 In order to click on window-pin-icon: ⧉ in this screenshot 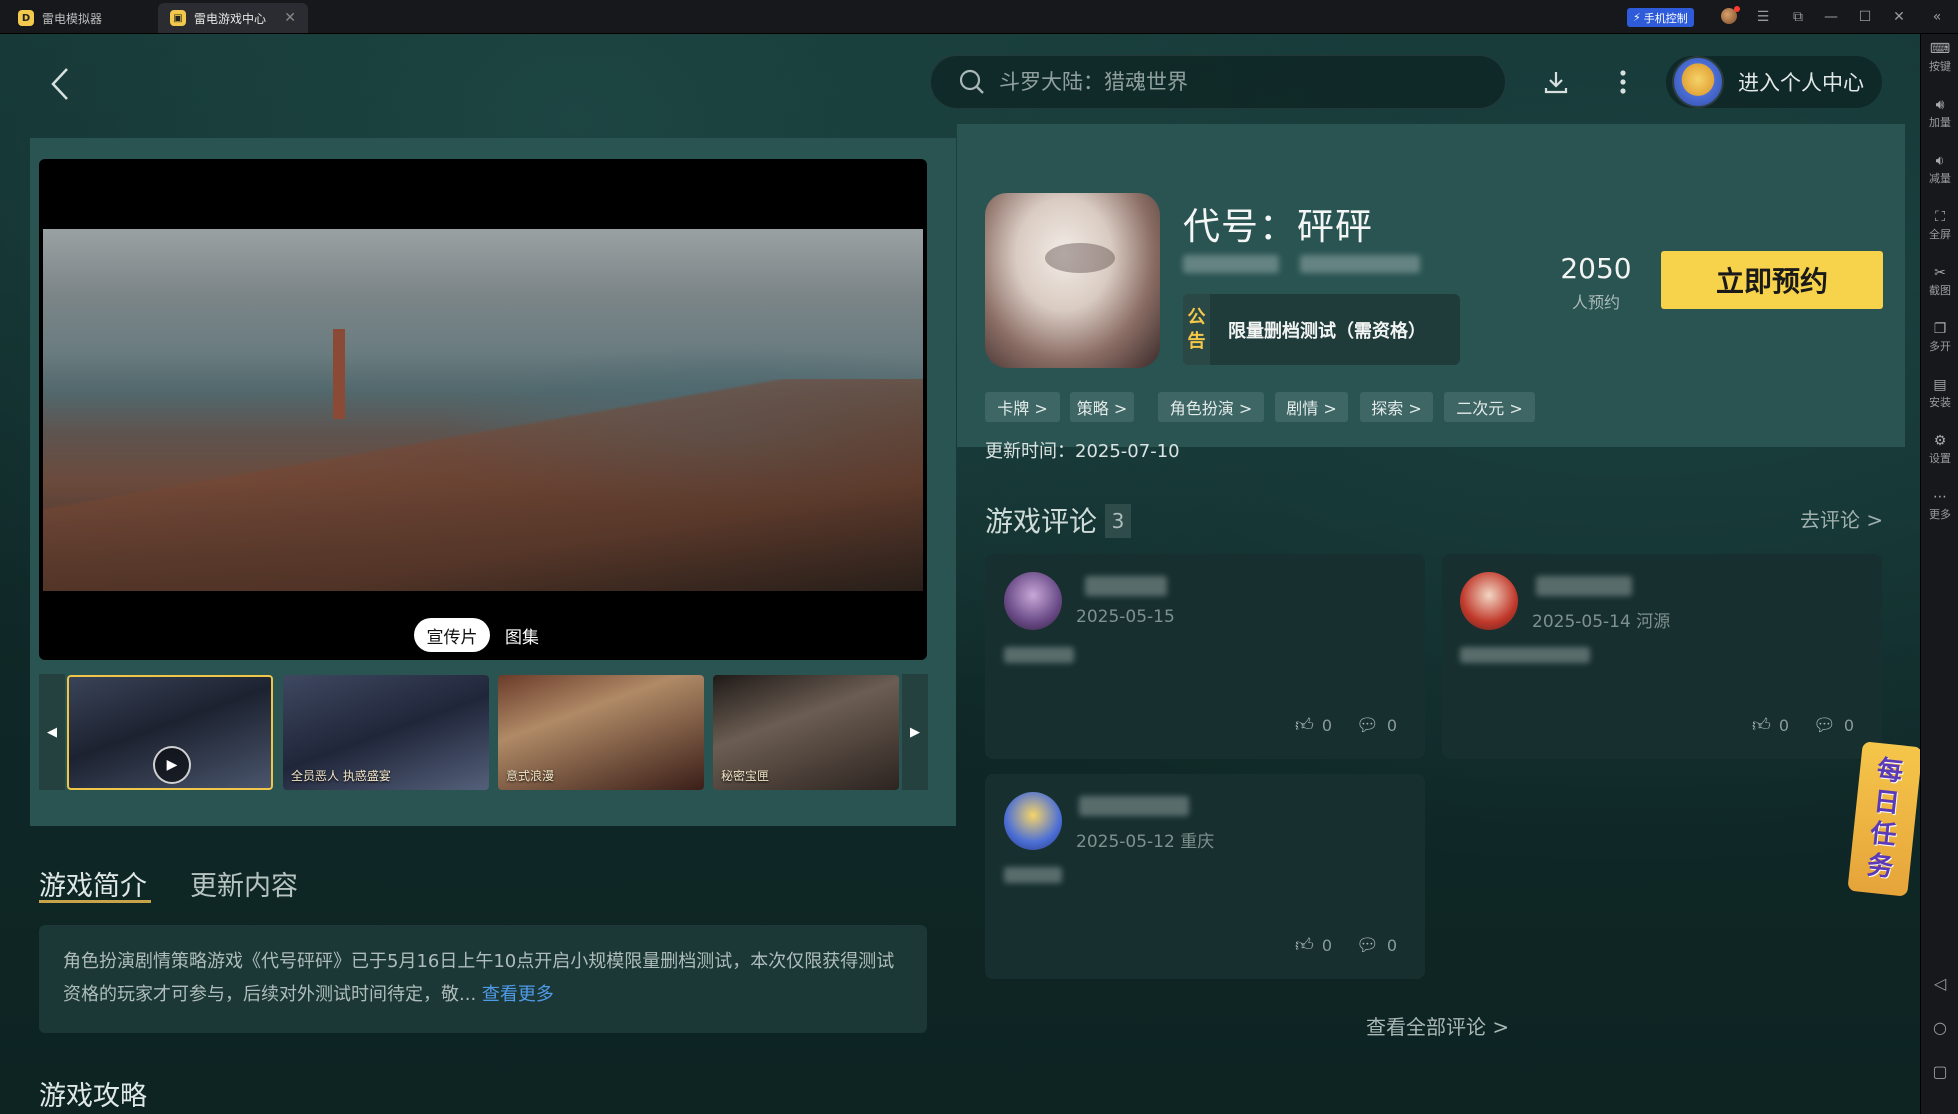, I will do `click(1798, 17)`.